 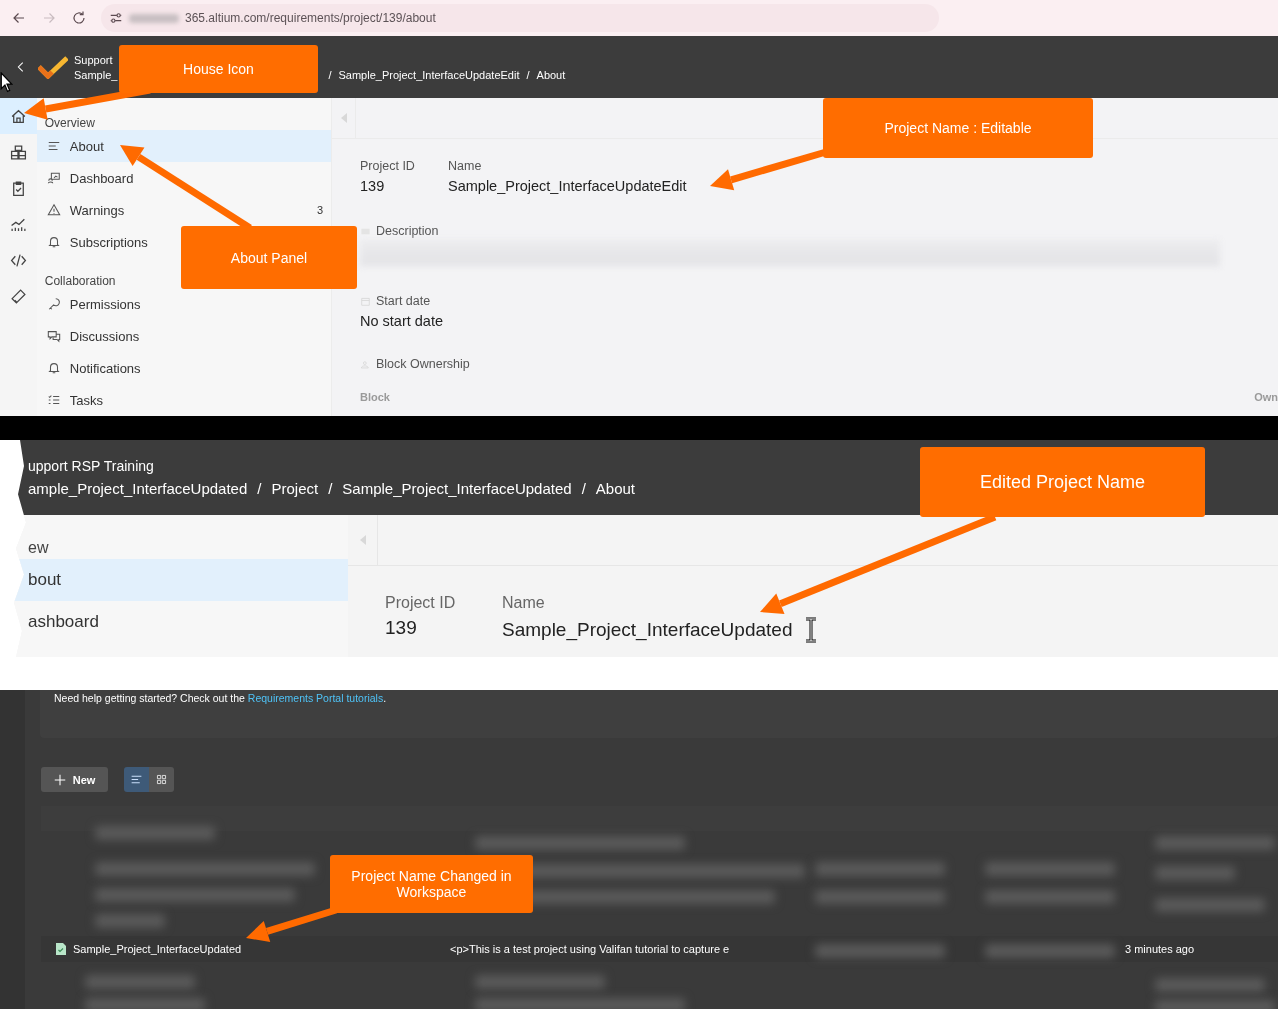 I want to click on breadcrumb-link: Sample_, so click(x=96, y=74).